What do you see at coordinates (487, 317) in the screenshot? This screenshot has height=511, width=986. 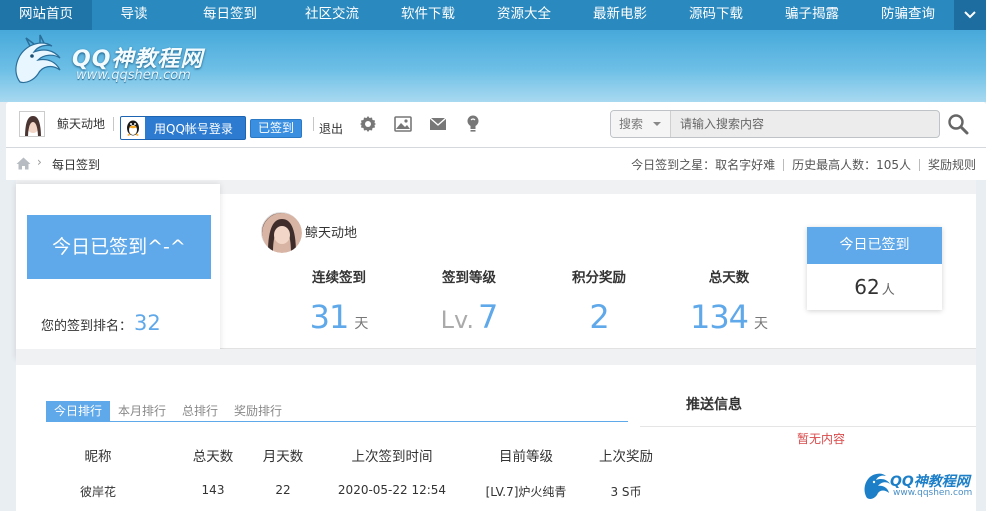 I see `stat-value: 7` at bounding box center [487, 317].